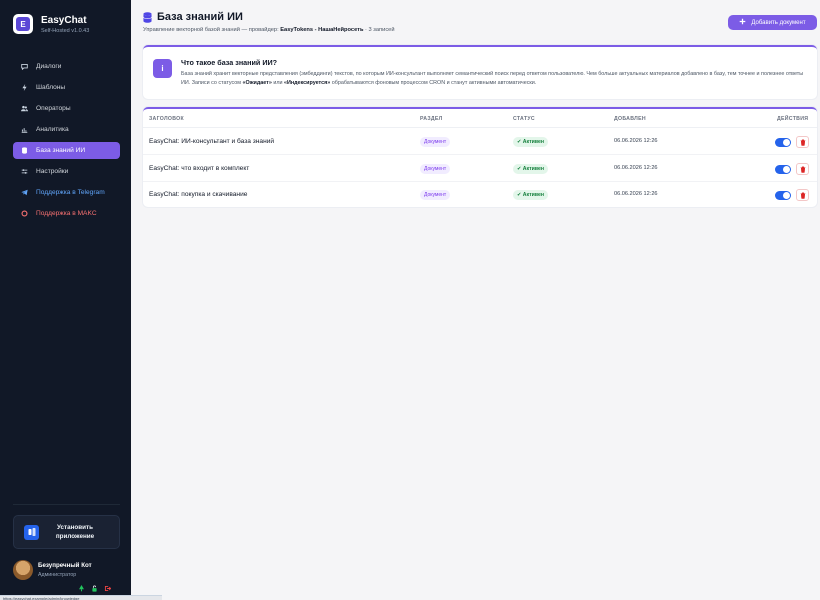  I want to click on info-icon: i, so click(162, 68).